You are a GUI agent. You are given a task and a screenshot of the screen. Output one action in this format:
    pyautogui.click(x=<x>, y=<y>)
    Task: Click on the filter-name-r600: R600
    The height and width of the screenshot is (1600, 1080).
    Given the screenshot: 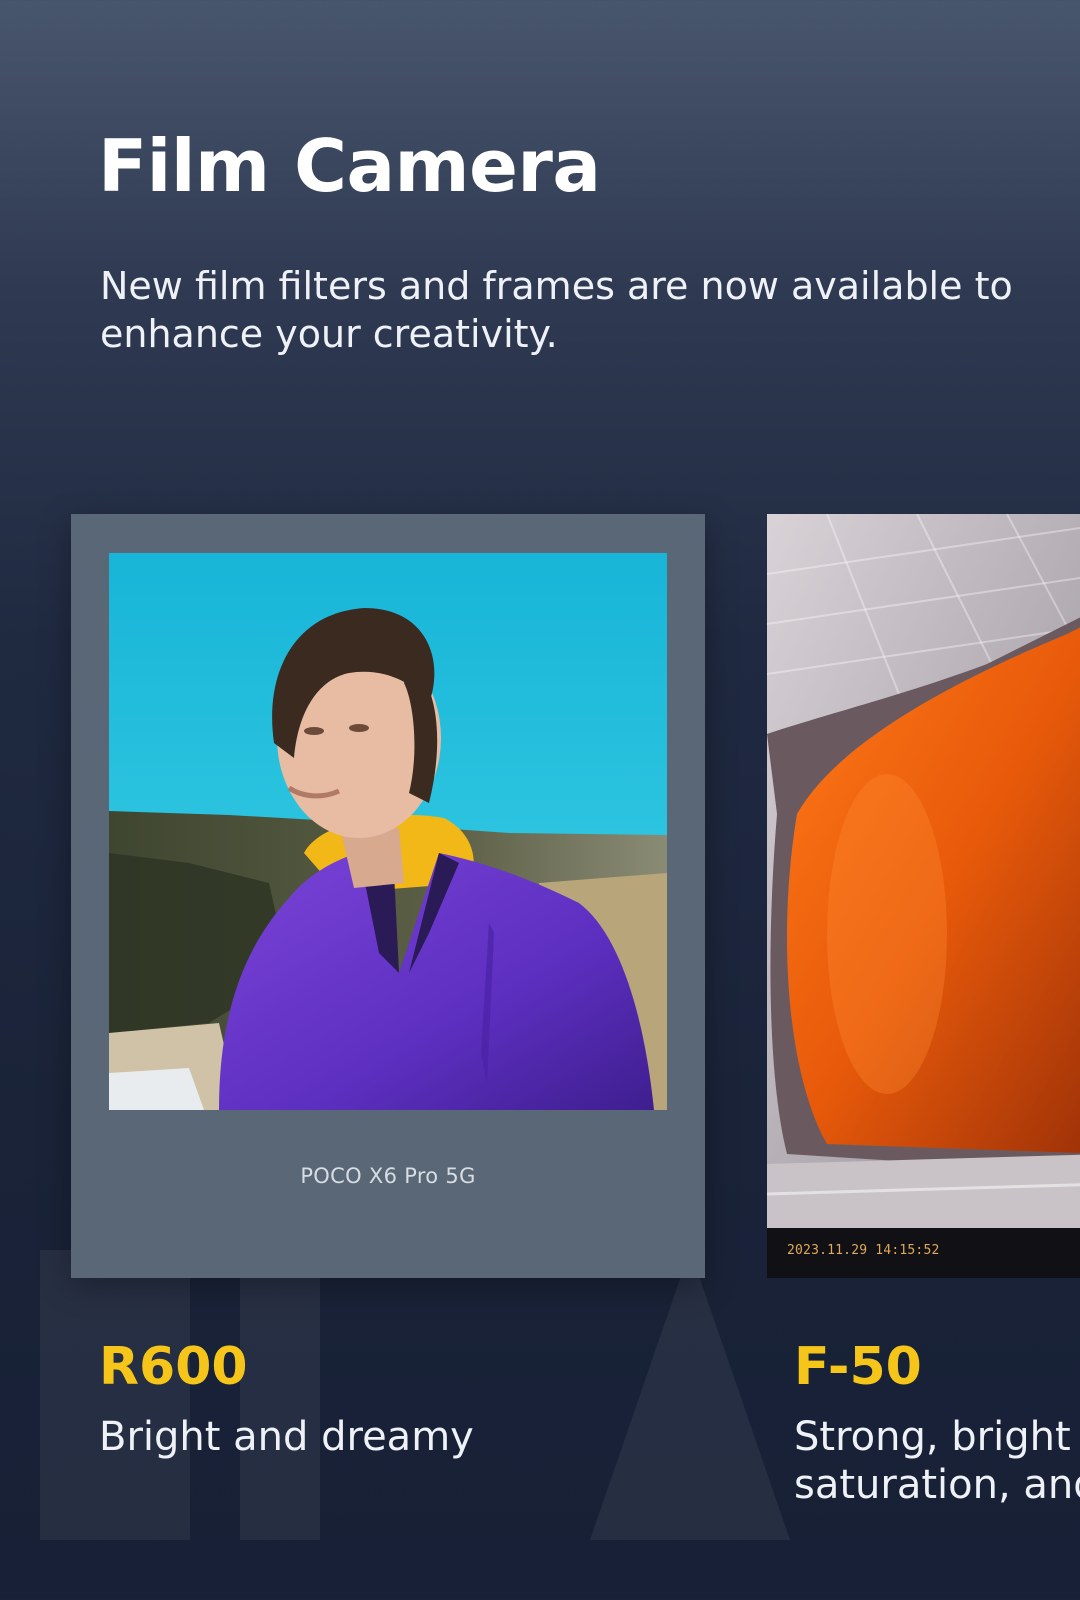 What is the action you would take?
    pyautogui.click(x=173, y=1367)
    